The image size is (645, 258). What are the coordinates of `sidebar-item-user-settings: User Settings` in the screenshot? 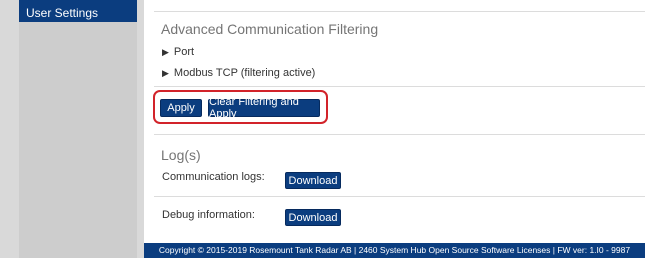 It's located at (78, 11).